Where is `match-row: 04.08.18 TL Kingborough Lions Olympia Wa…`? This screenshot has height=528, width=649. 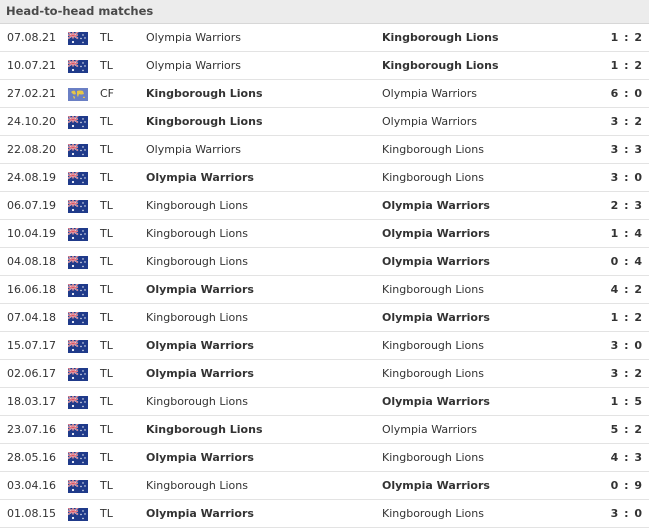 match-row: 04.08.18 TL Kingborough Lions Olympia Wa… is located at coordinates (324, 262).